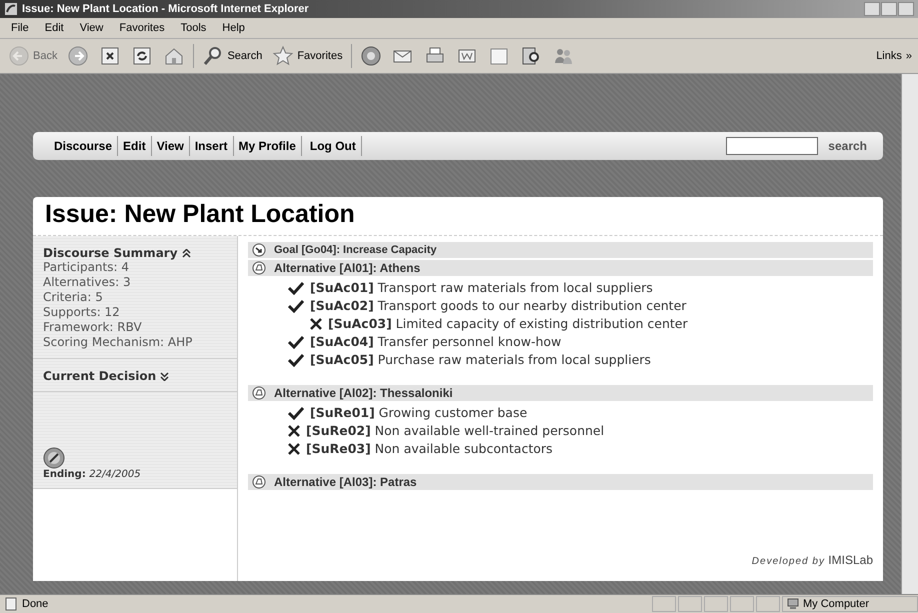 The image size is (918, 613). Describe the element at coordinates (268, 146) in the screenshot. I see `nav-link: My Profile` at that location.